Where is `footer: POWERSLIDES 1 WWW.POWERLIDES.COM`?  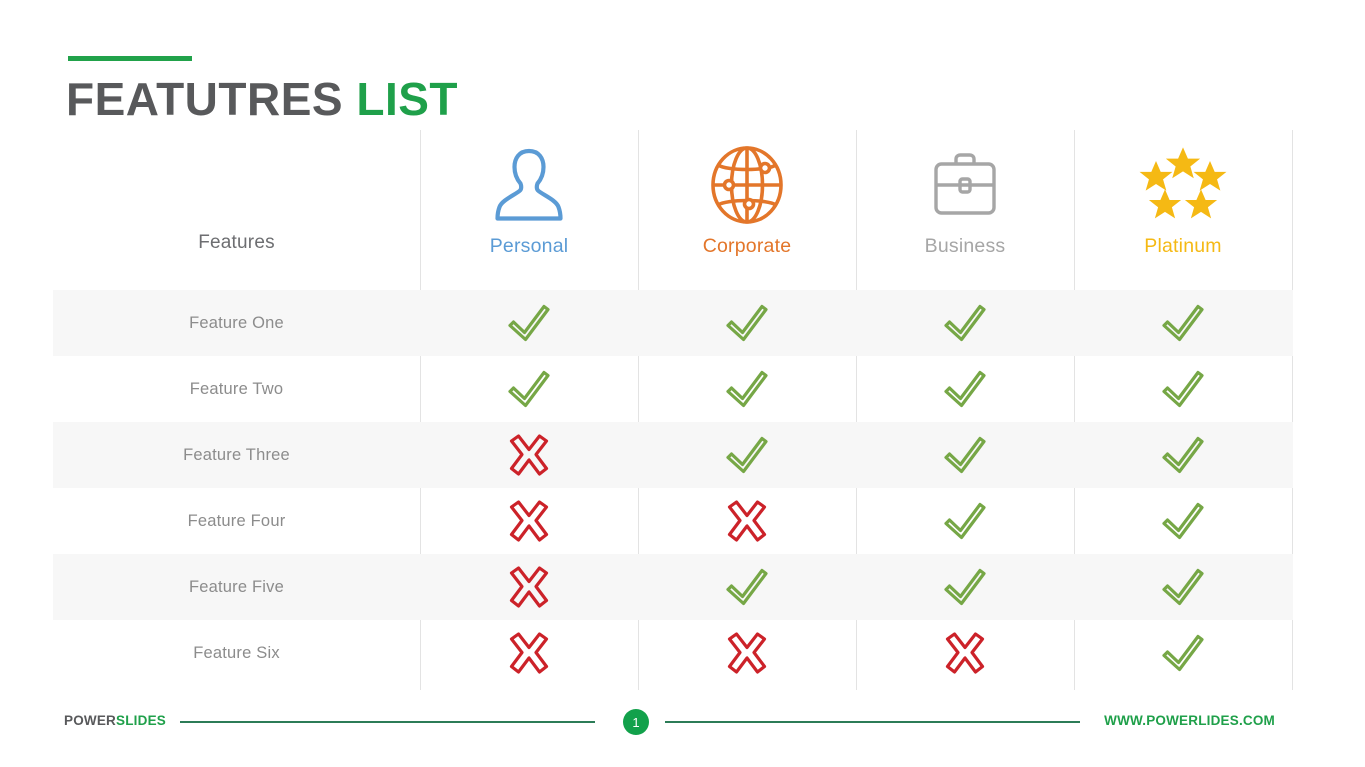
footer: POWERSLIDES 1 WWW.POWERLIDES.COM is located at coordinates (682, 726).